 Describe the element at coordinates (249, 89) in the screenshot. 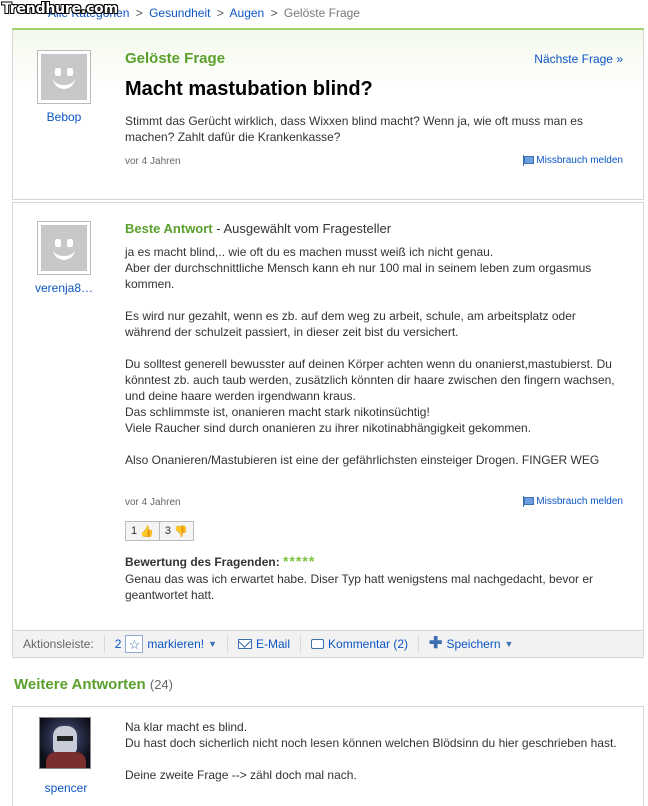

I see `question-title: Macht mastubation blind?` at that location.